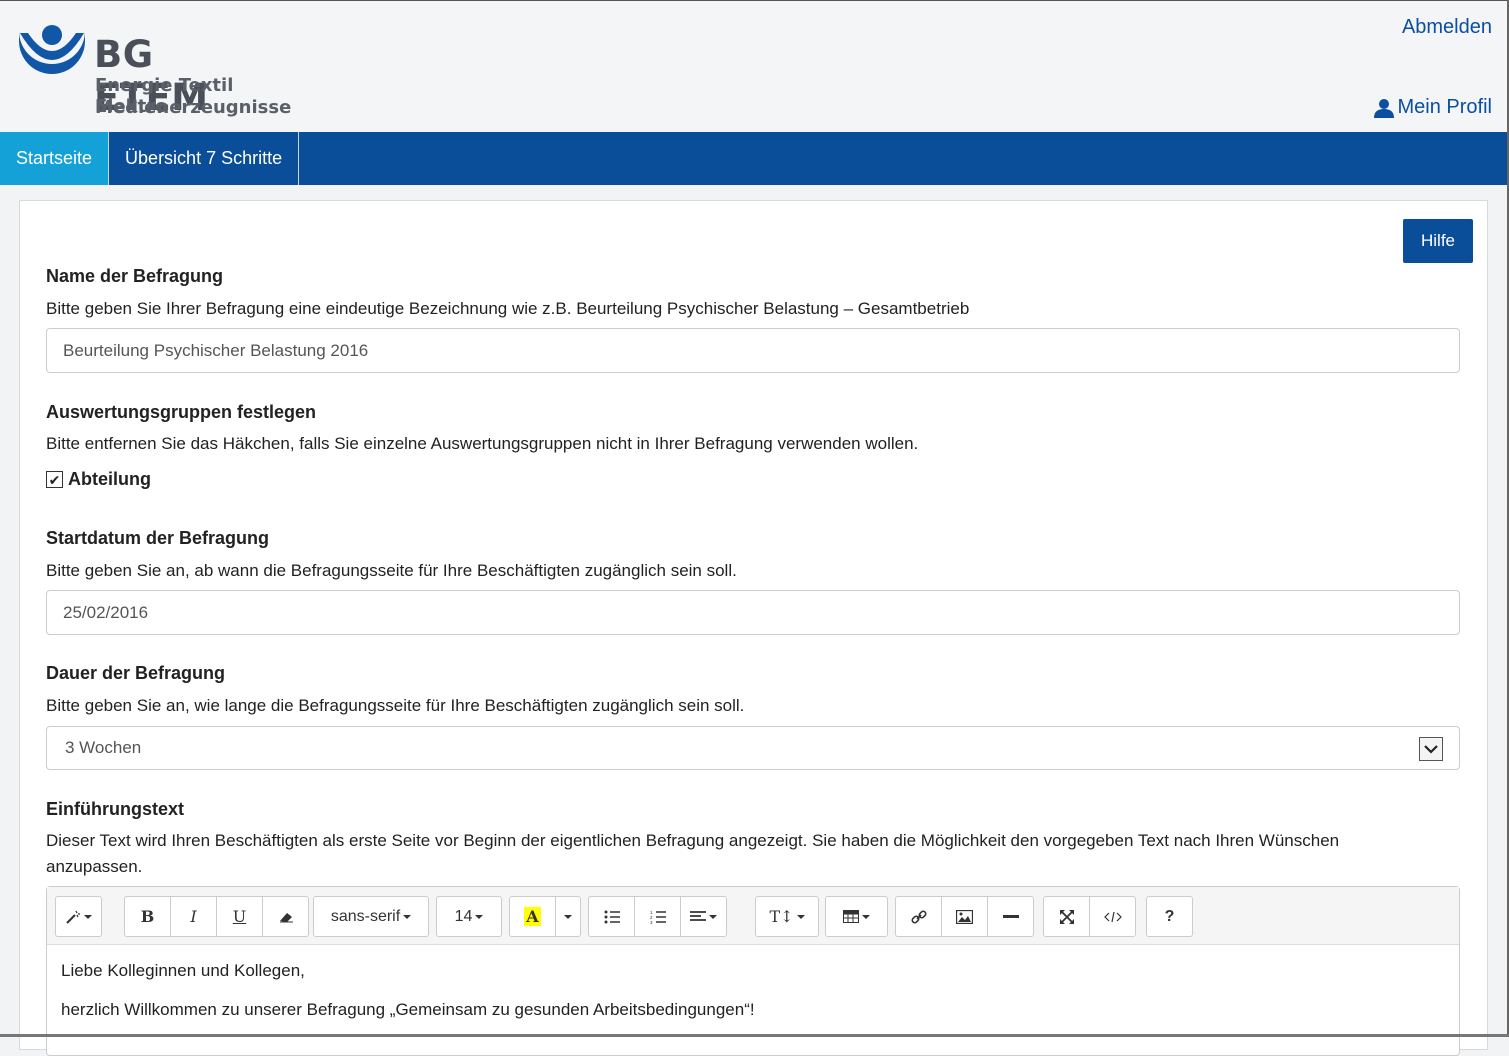  Describe the element at coordinates (158, 538) in the screenshot. I see `start-date-title: Startdatum der Befragung` at that location.